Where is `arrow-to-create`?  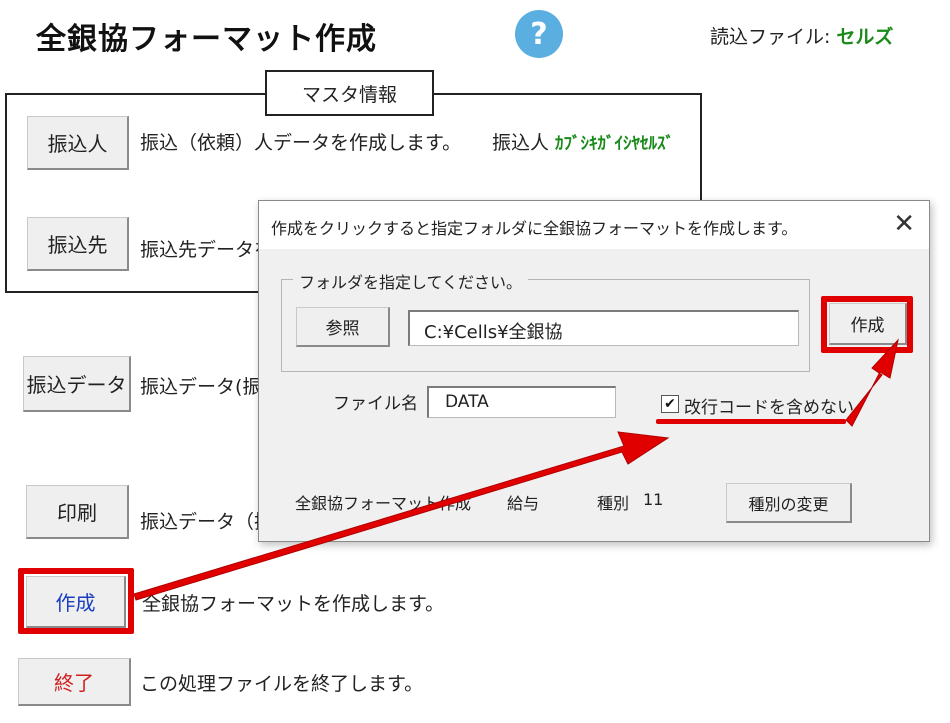 arrow-to-create is located at coordinates (872, 382).